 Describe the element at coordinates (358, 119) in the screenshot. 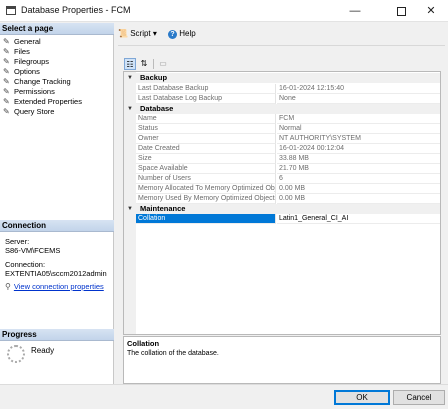

I see `property-value: FCM` at that location.